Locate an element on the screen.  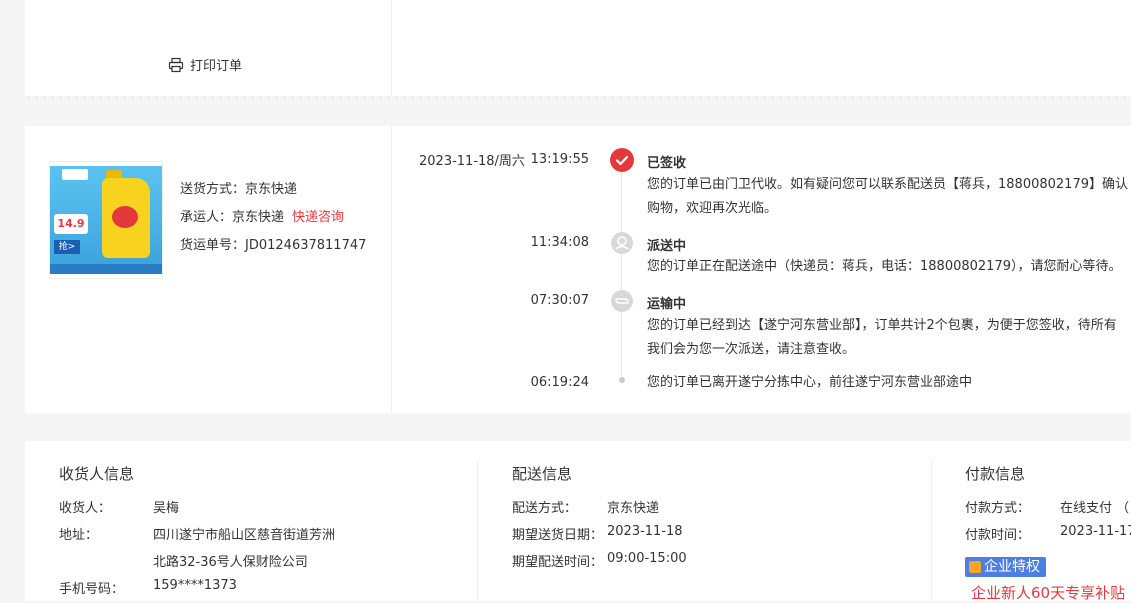
waybill-label: 货运单号： is located at coordinates (213, 245).